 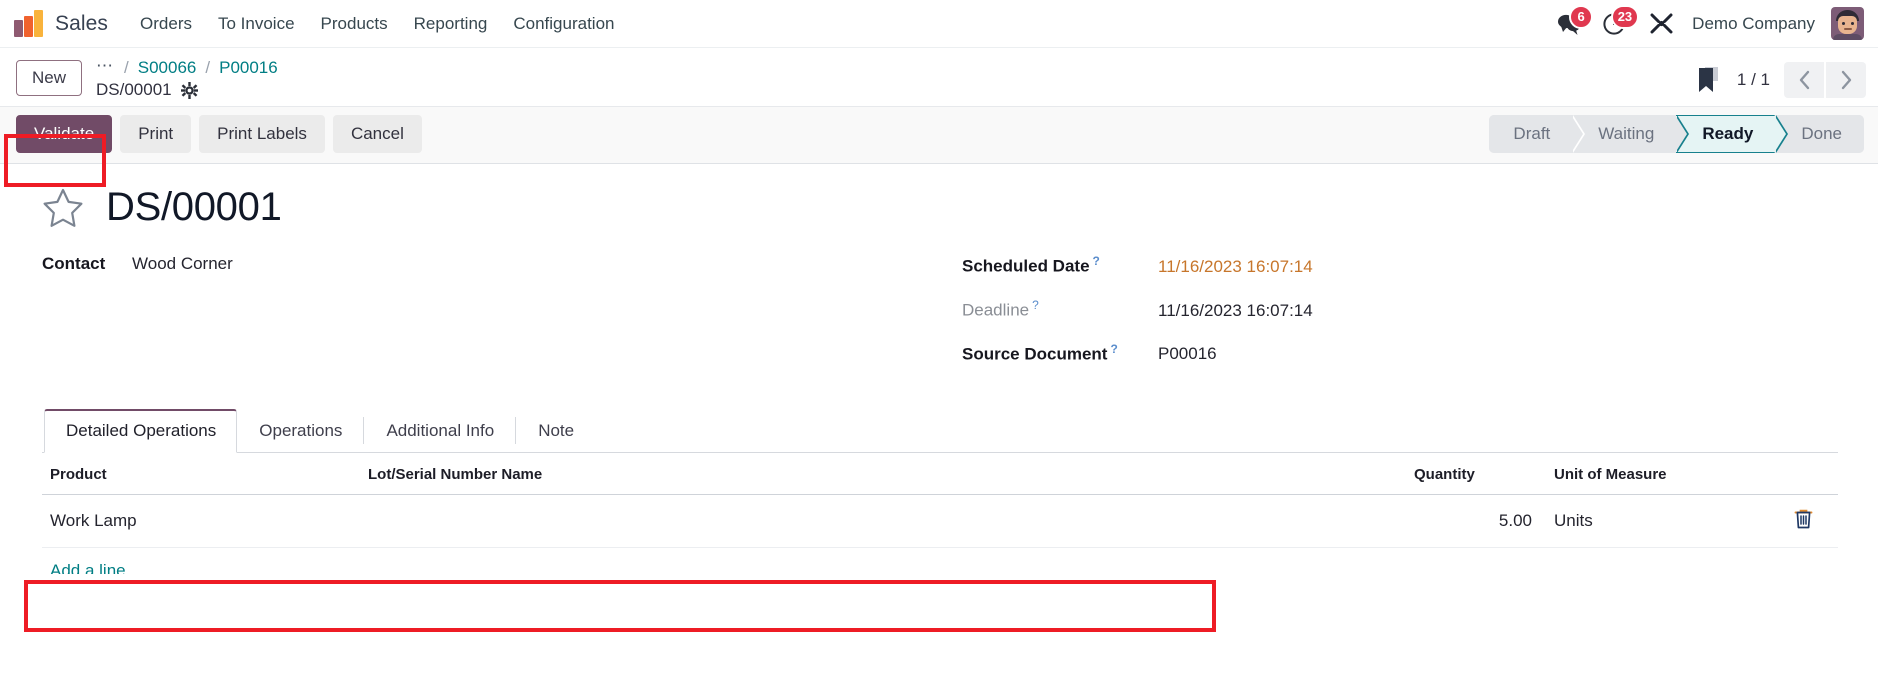 What do you see at coordinates (939, 77) in the screenshot?
I see `control-panel-breadcrumb: New ⋯ / S00066 / P00016 DS/00001 1 / 1` at bounding box center [939, 77].